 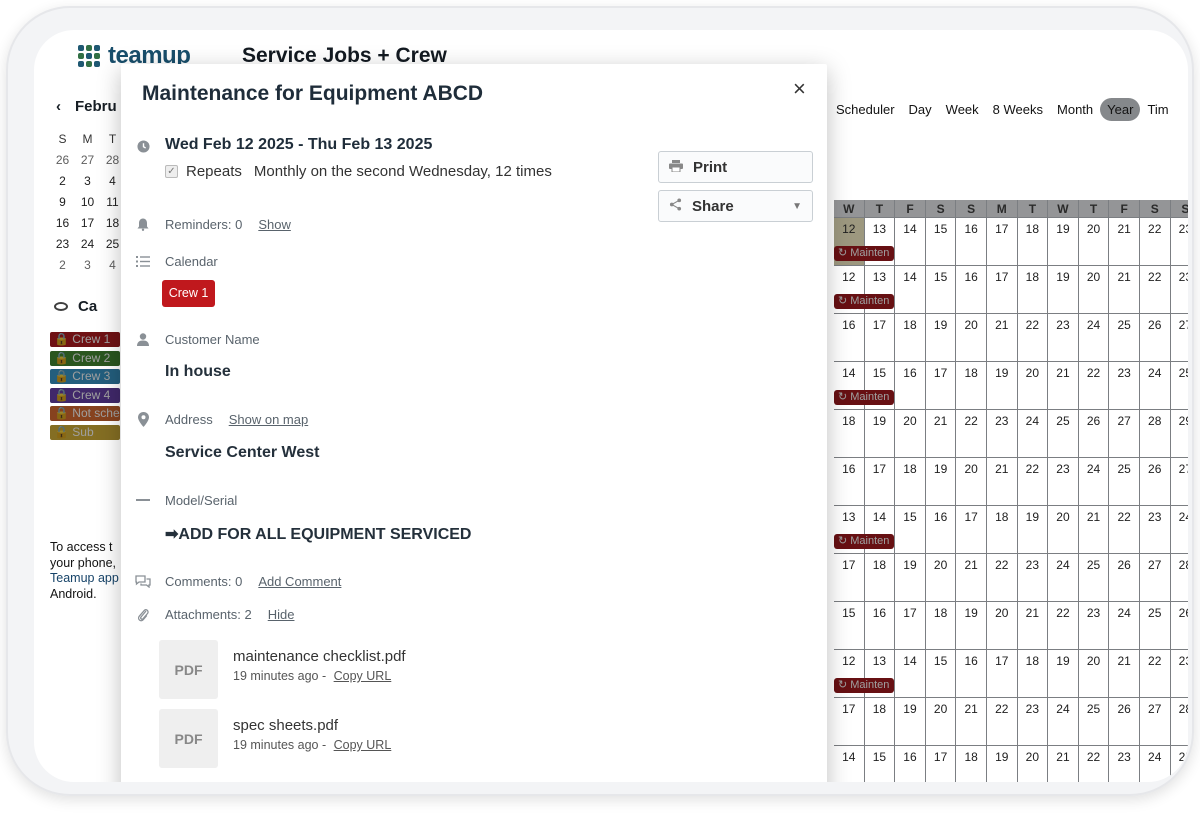 I want to click on calendar-legend-item: 🔒 Crew 4, so click(x=85, y=395).